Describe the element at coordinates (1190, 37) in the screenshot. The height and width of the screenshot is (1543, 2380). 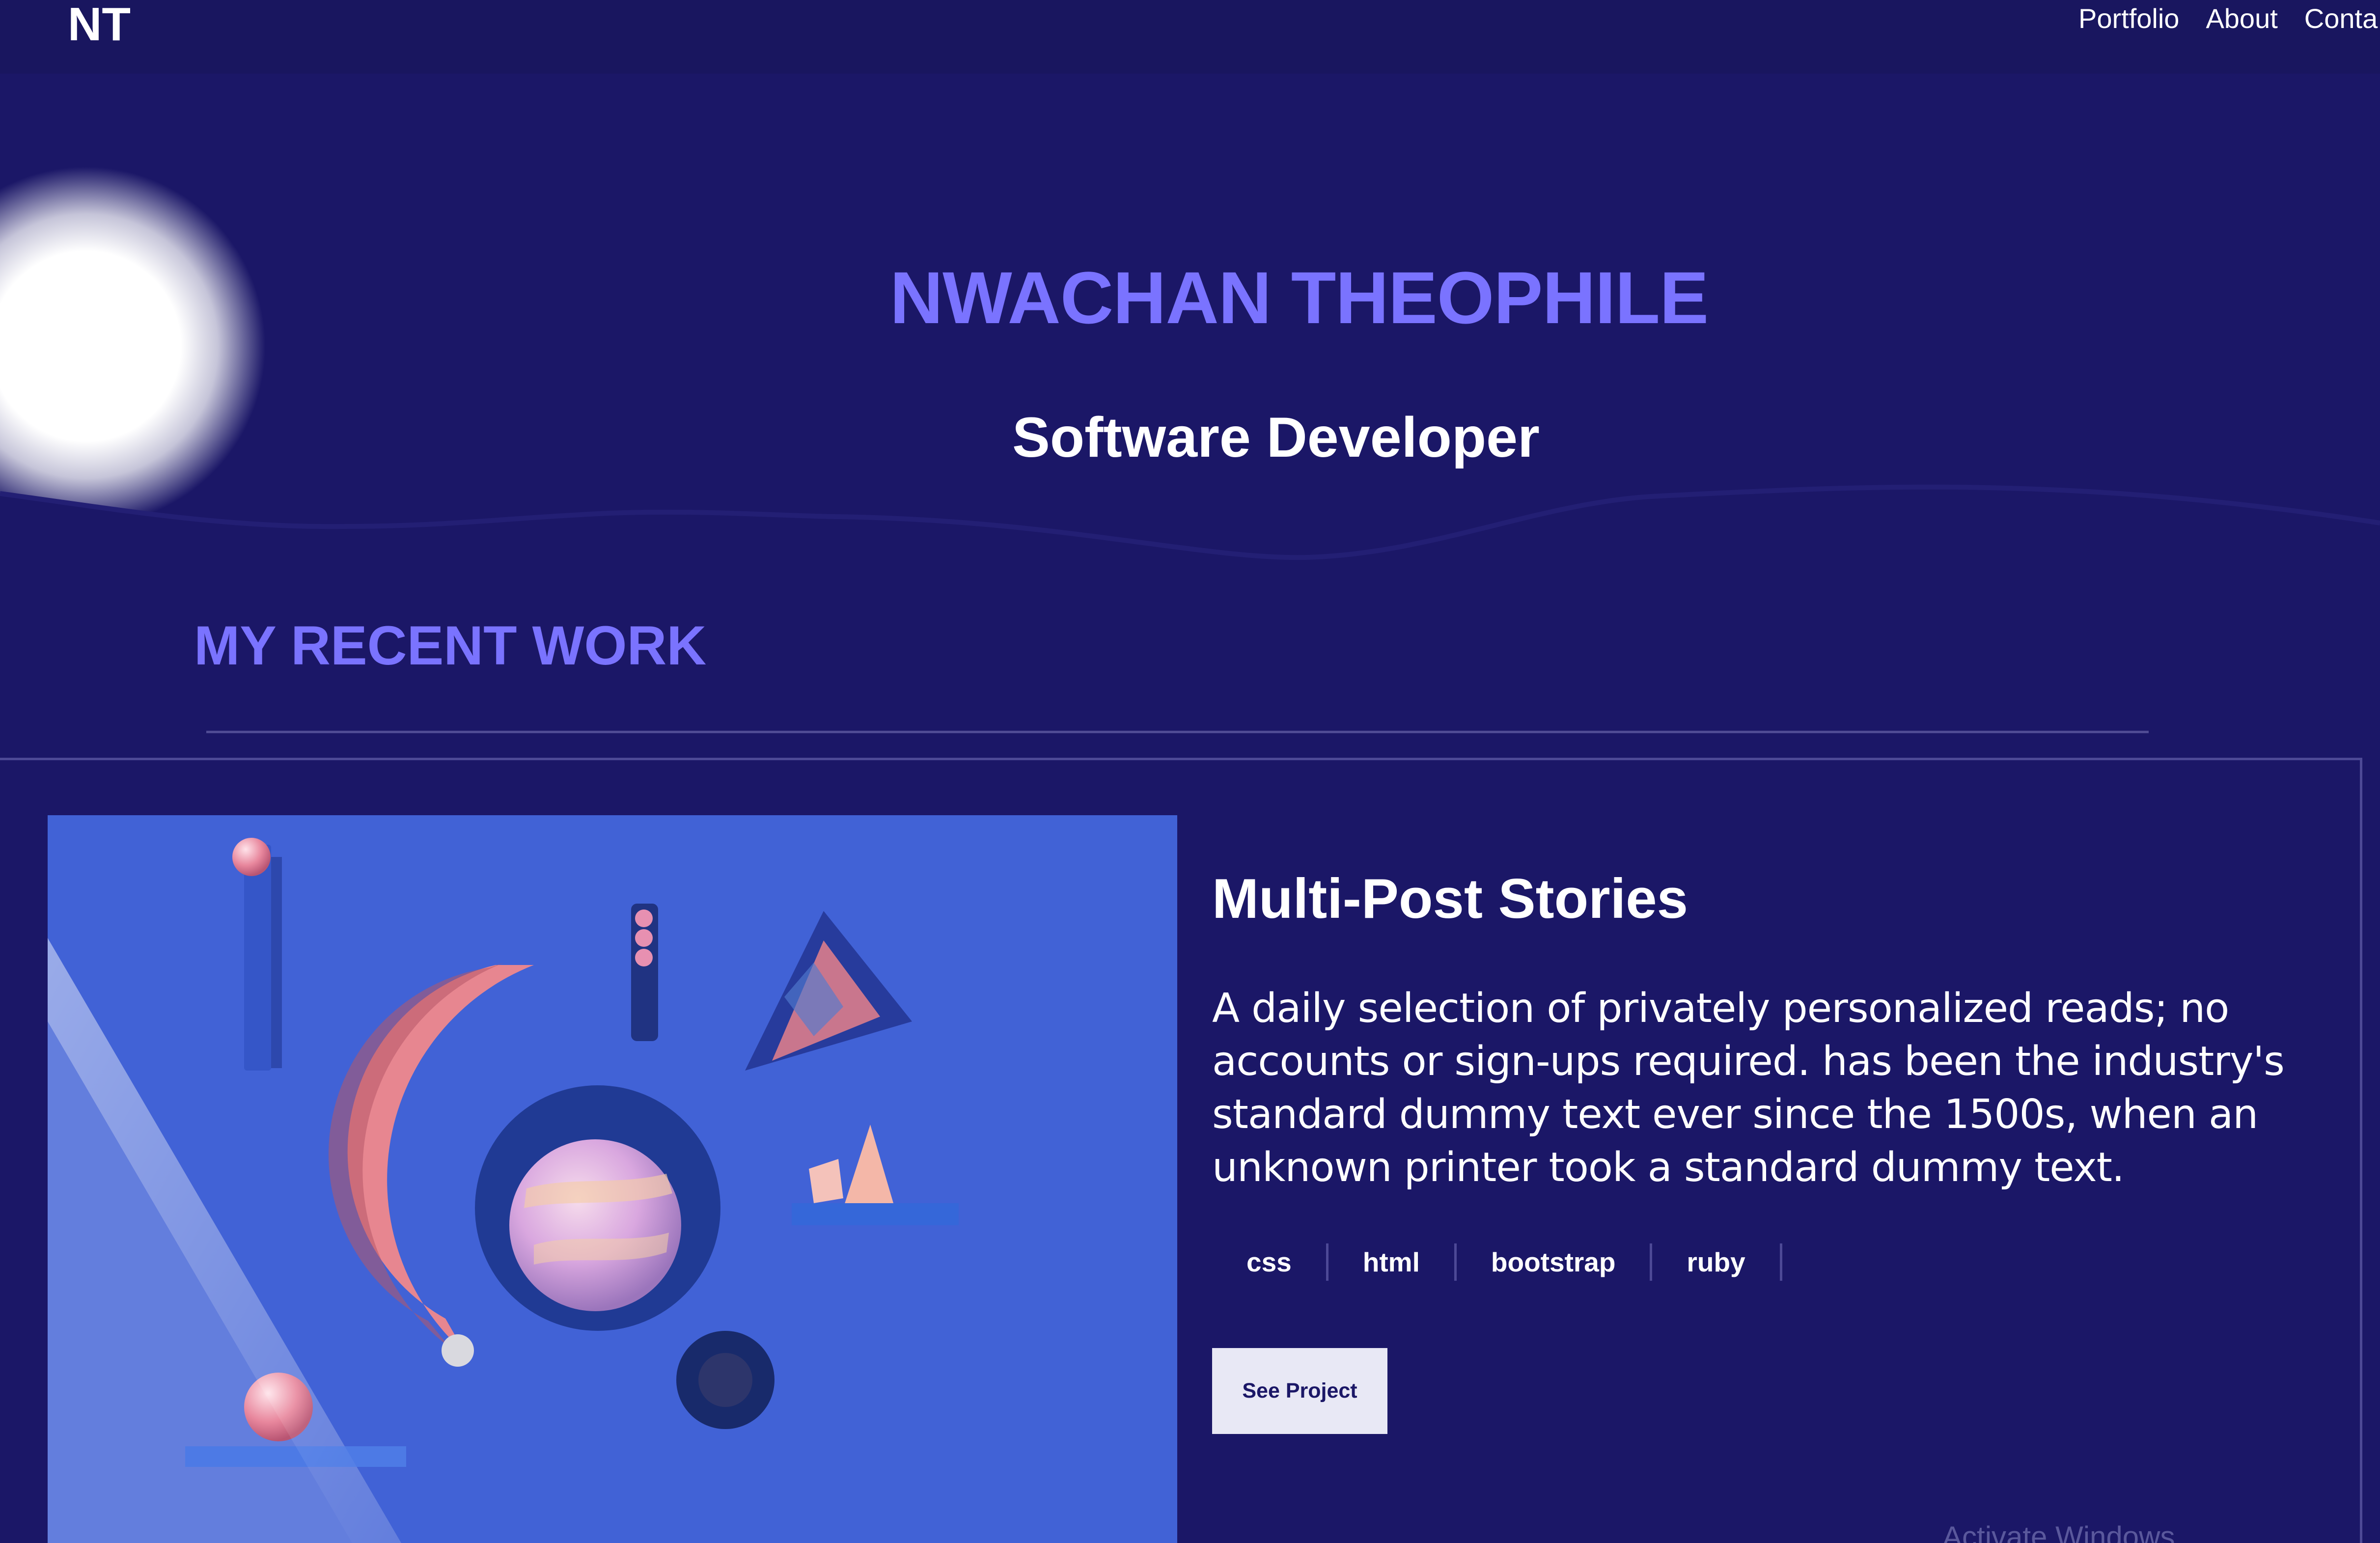
I see `top-navigation-bar: NT Portfolio About Conta` at that location.